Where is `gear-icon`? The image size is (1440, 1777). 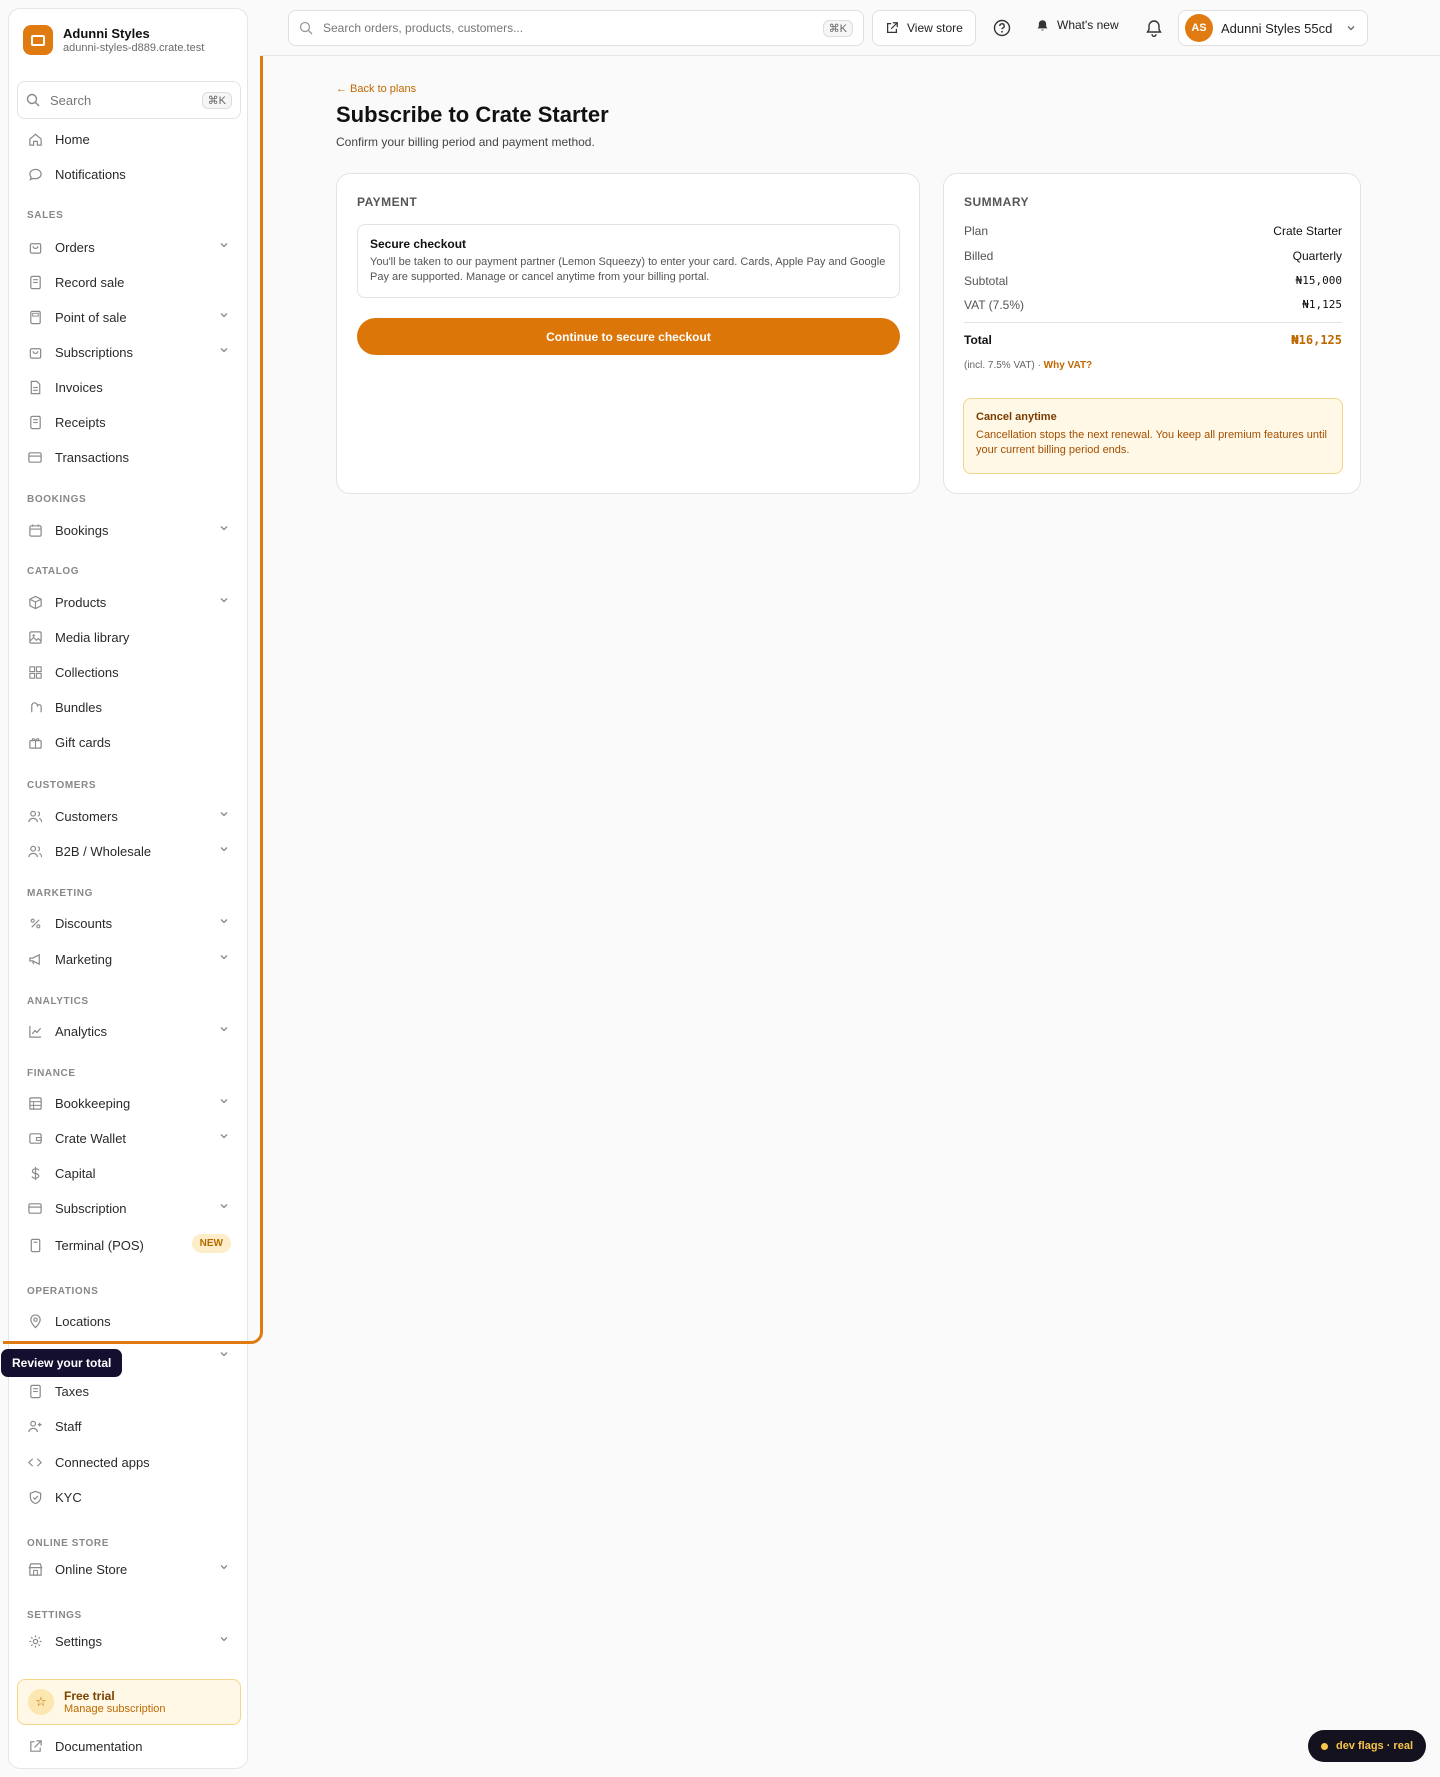
gear-icon is located at coordinates (35, 1641).